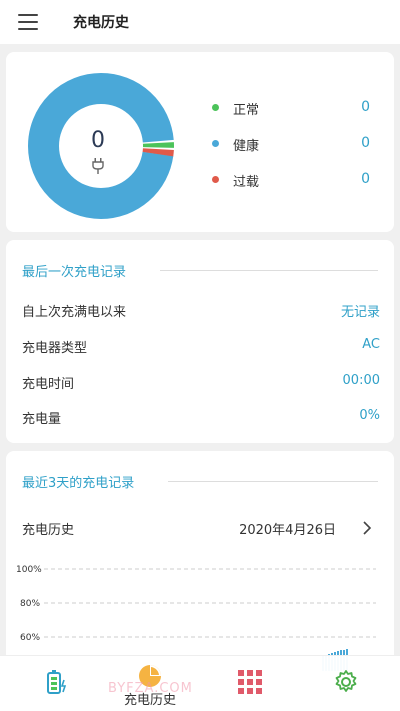 This screenshot has height=711, width=400. Describe the element at coordinates (201, 347) in the screenshot. I see `info-row-charger-type: 充电器类型 AC` at that location.